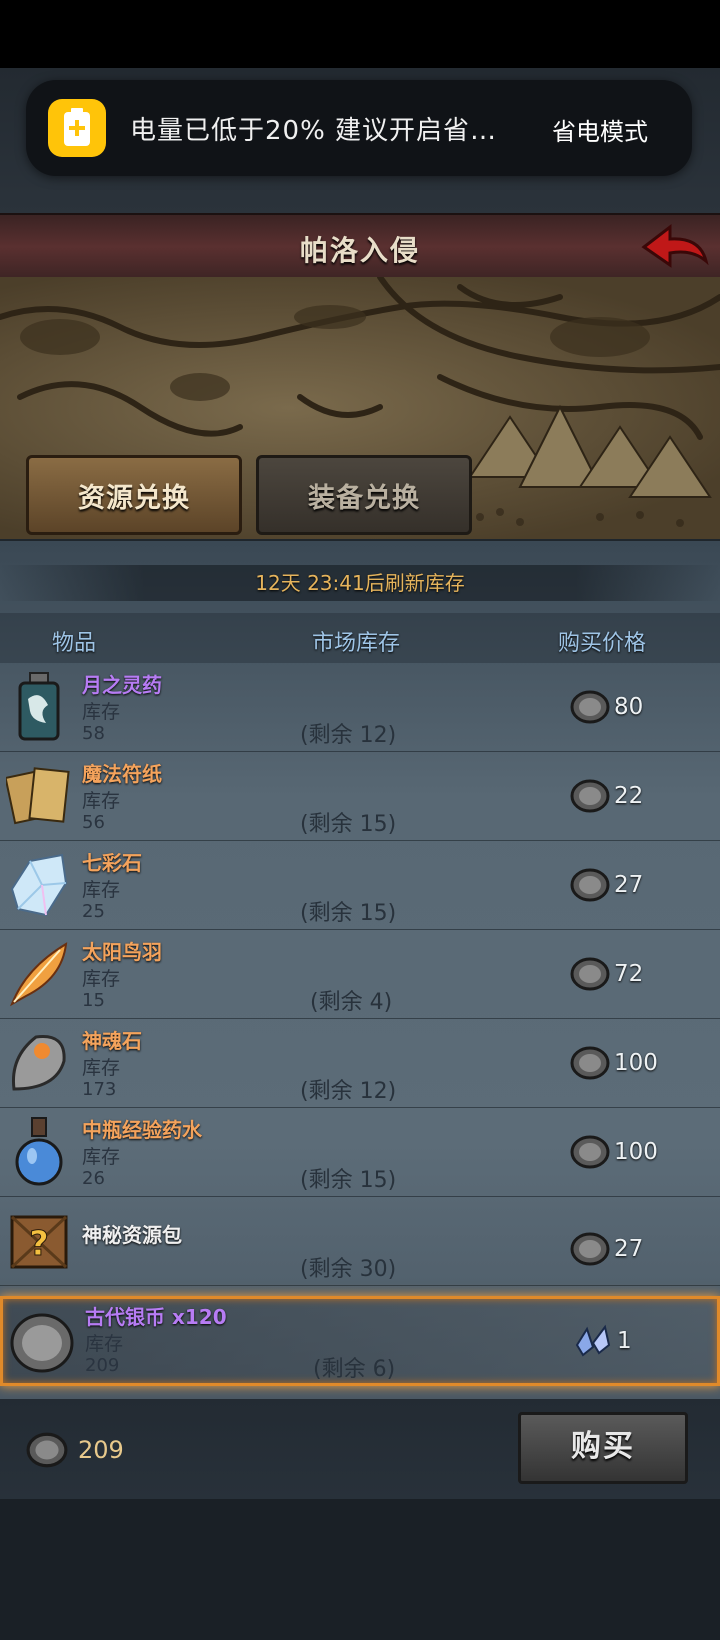 This screenshot has width=720, height=1640. What do you see at coordinates (75, 1450) in the screenshot?
I see `currency-balance: 209` at bounding box center [75, 1450].